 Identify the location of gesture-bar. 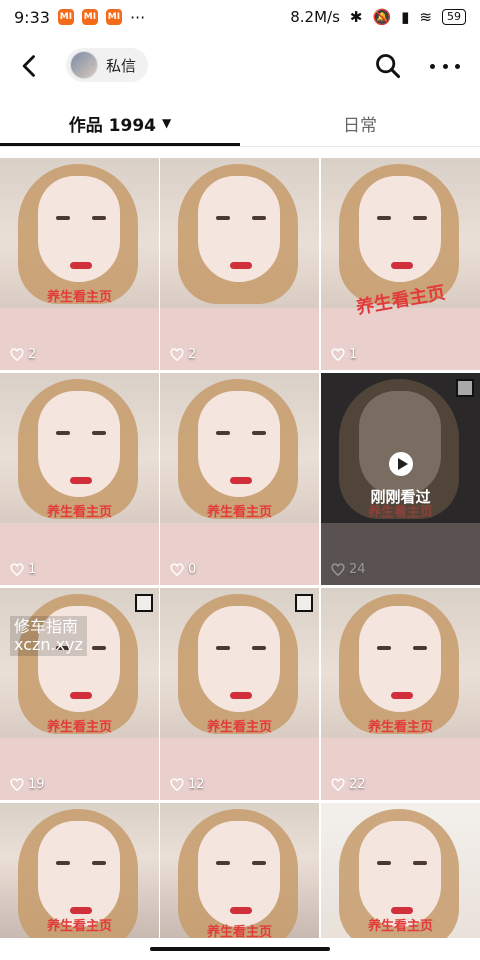
(240, 949).